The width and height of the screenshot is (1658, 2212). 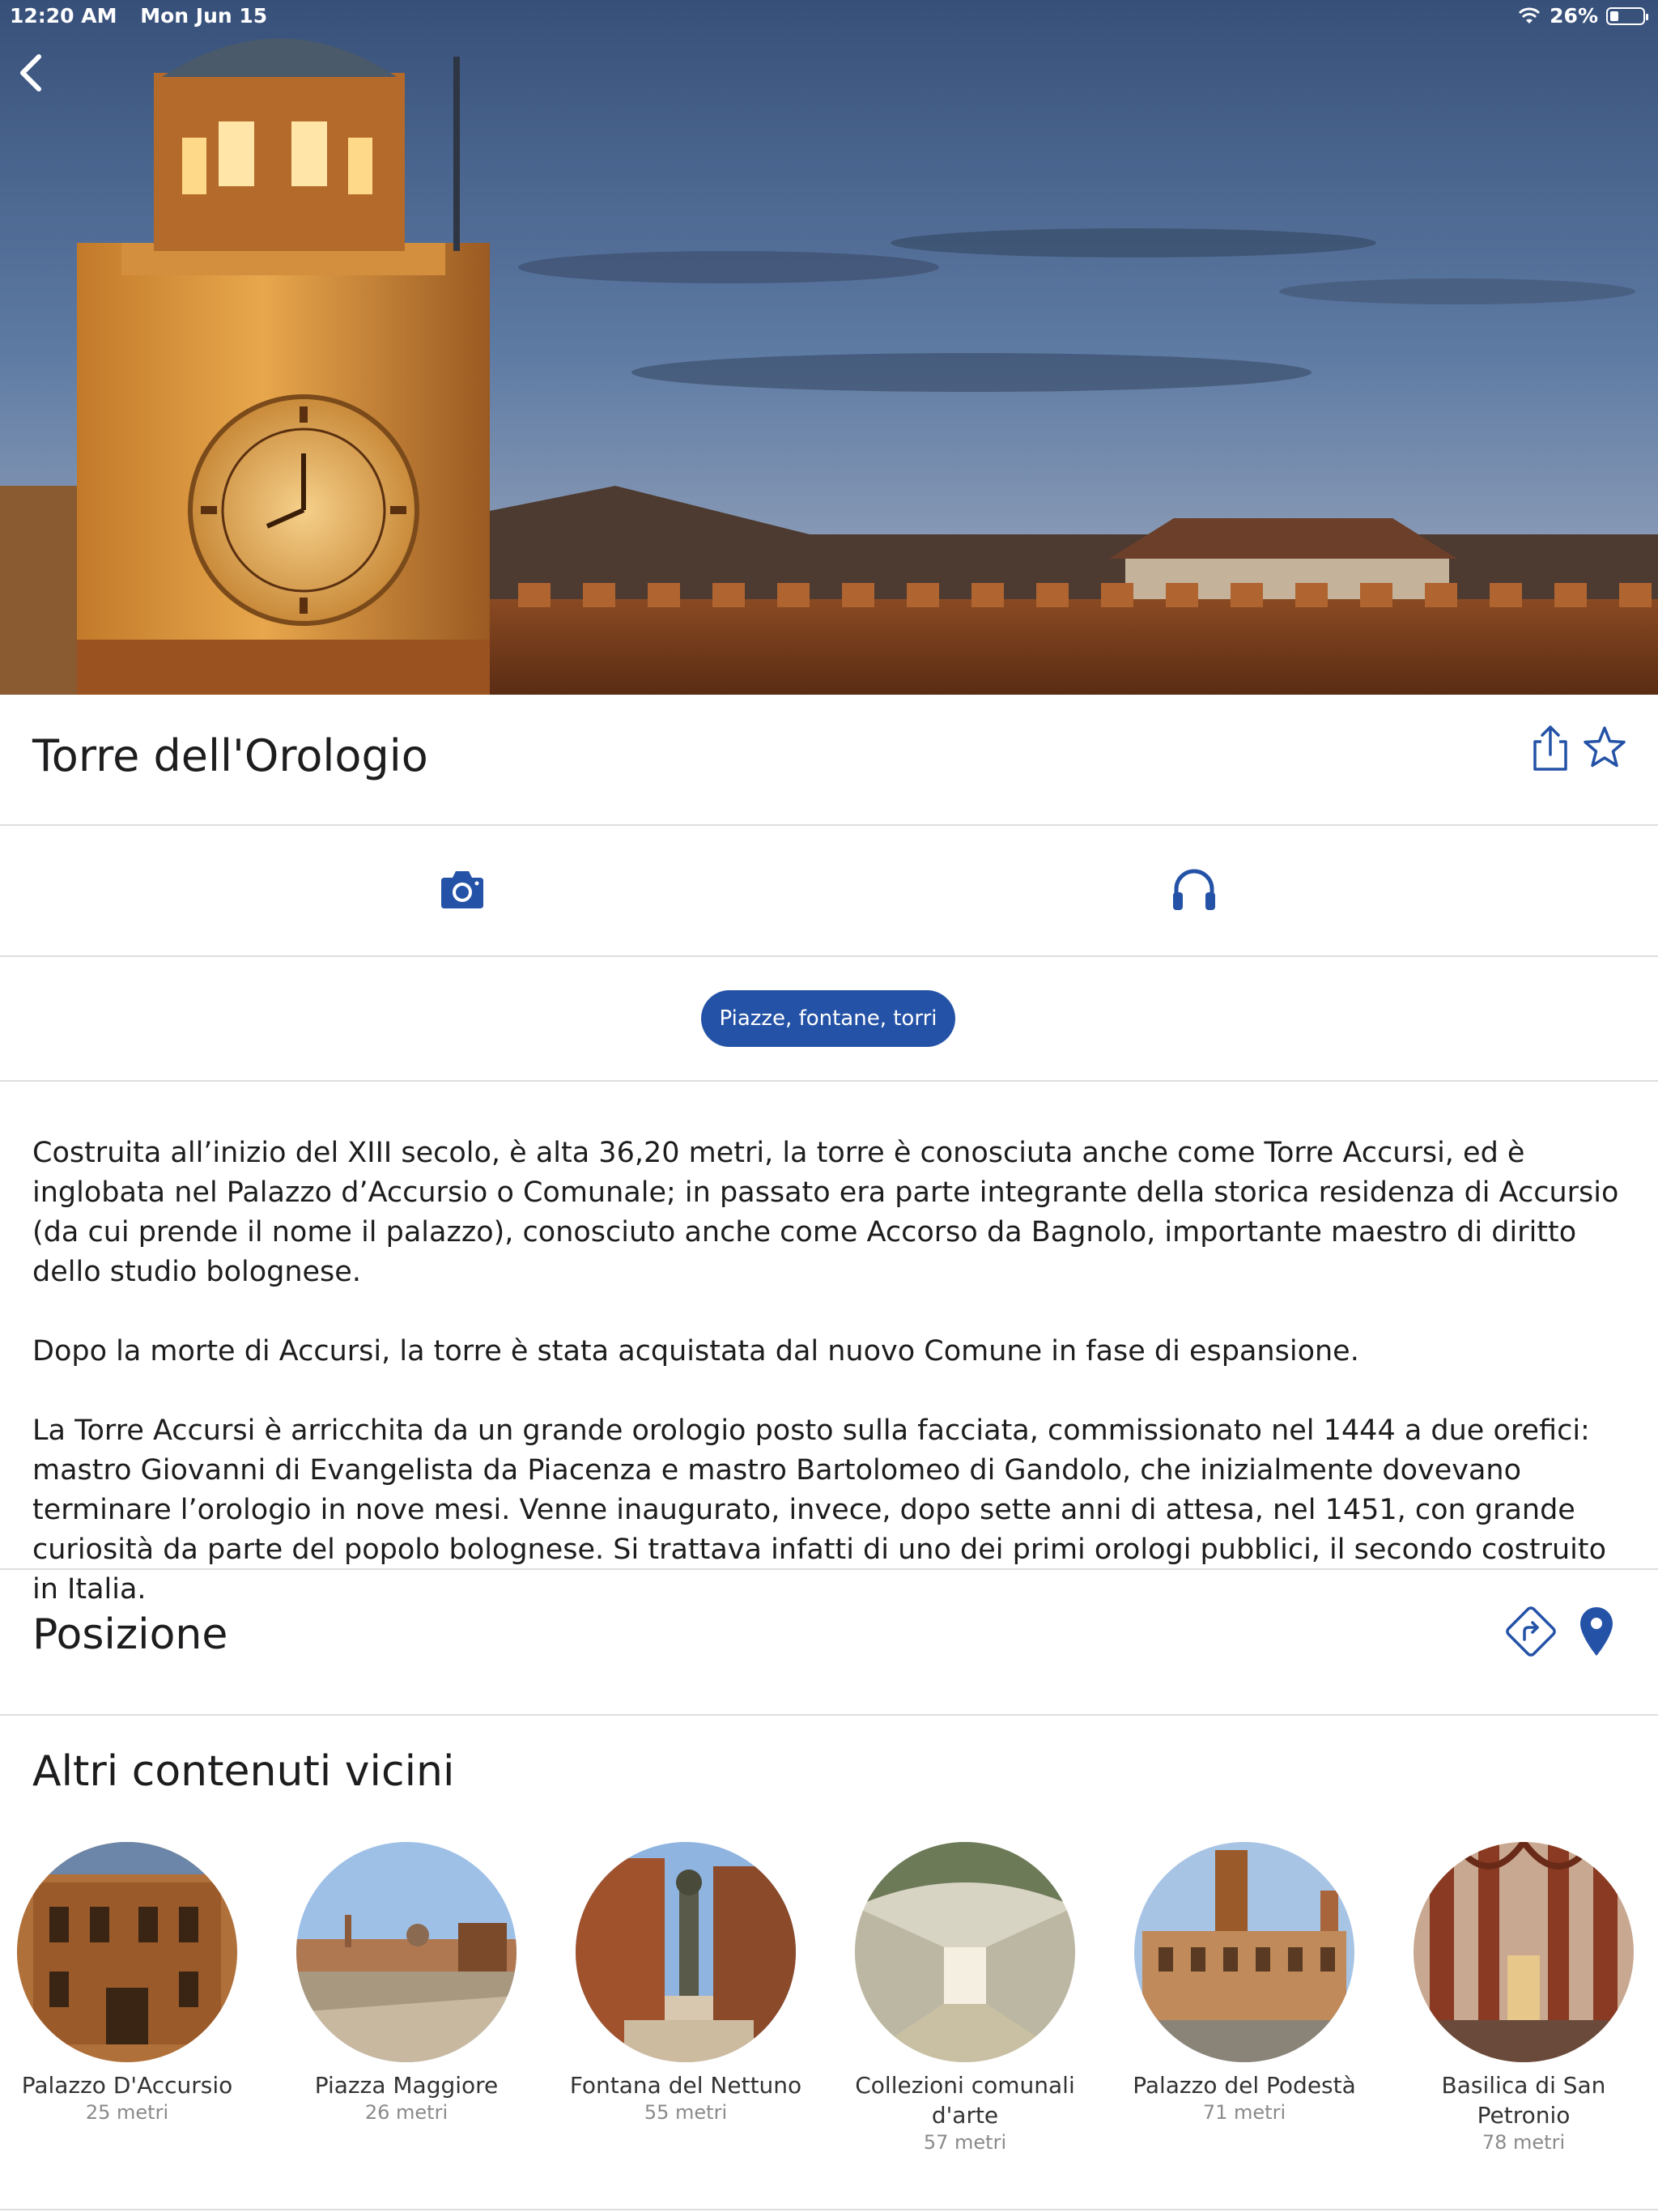 What do you see at coordinates (127, 2113) in the screenshot?
I see `nearby-distance: 25 metri` at bounding box center [127, 2113].